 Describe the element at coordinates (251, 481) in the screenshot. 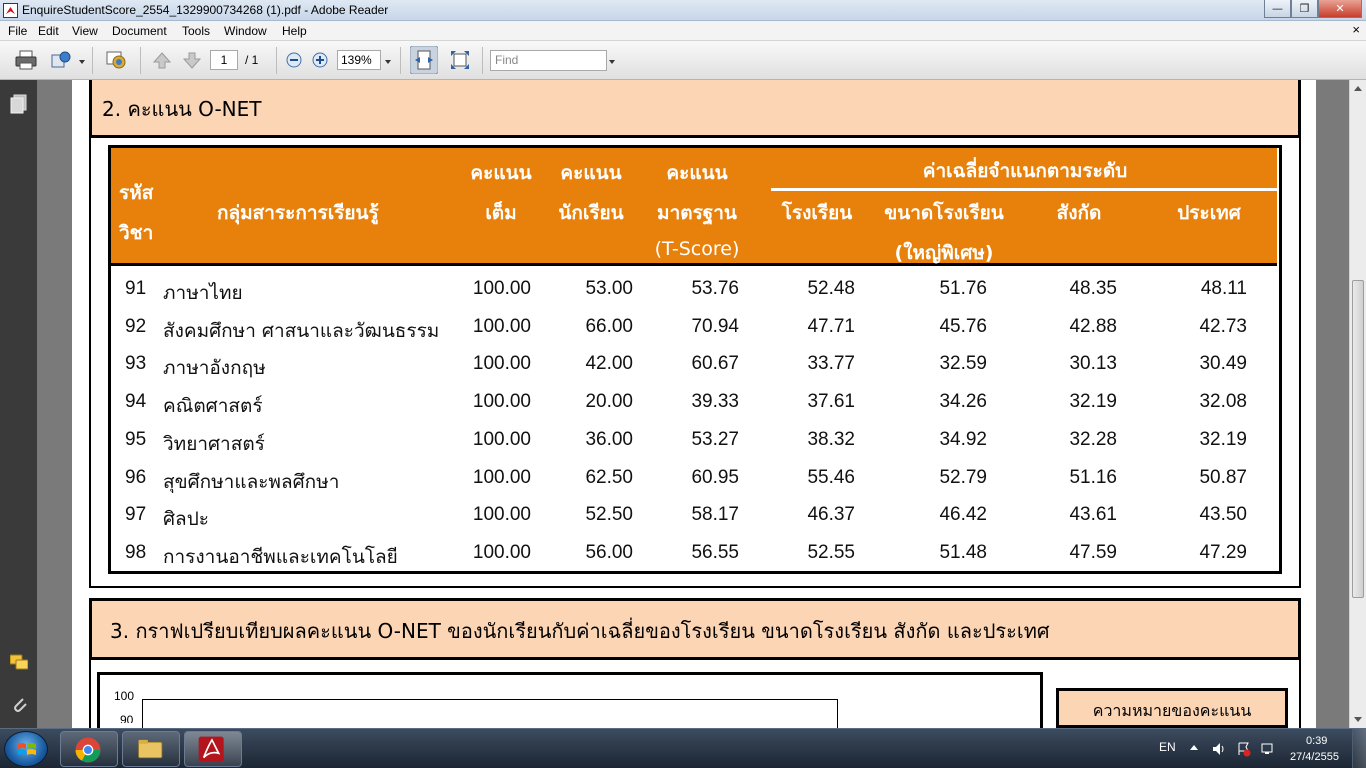

I see `cell-subject: สุขศึกษาและพลศึกษา` at that location.